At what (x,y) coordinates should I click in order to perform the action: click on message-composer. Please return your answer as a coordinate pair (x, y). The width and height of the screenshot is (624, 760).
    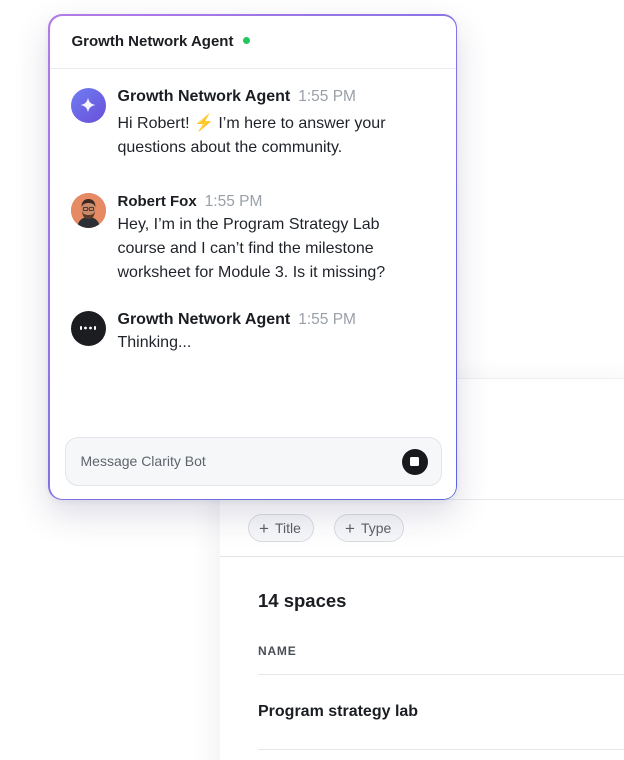
    Looking at the image, I should click on (253, 461).